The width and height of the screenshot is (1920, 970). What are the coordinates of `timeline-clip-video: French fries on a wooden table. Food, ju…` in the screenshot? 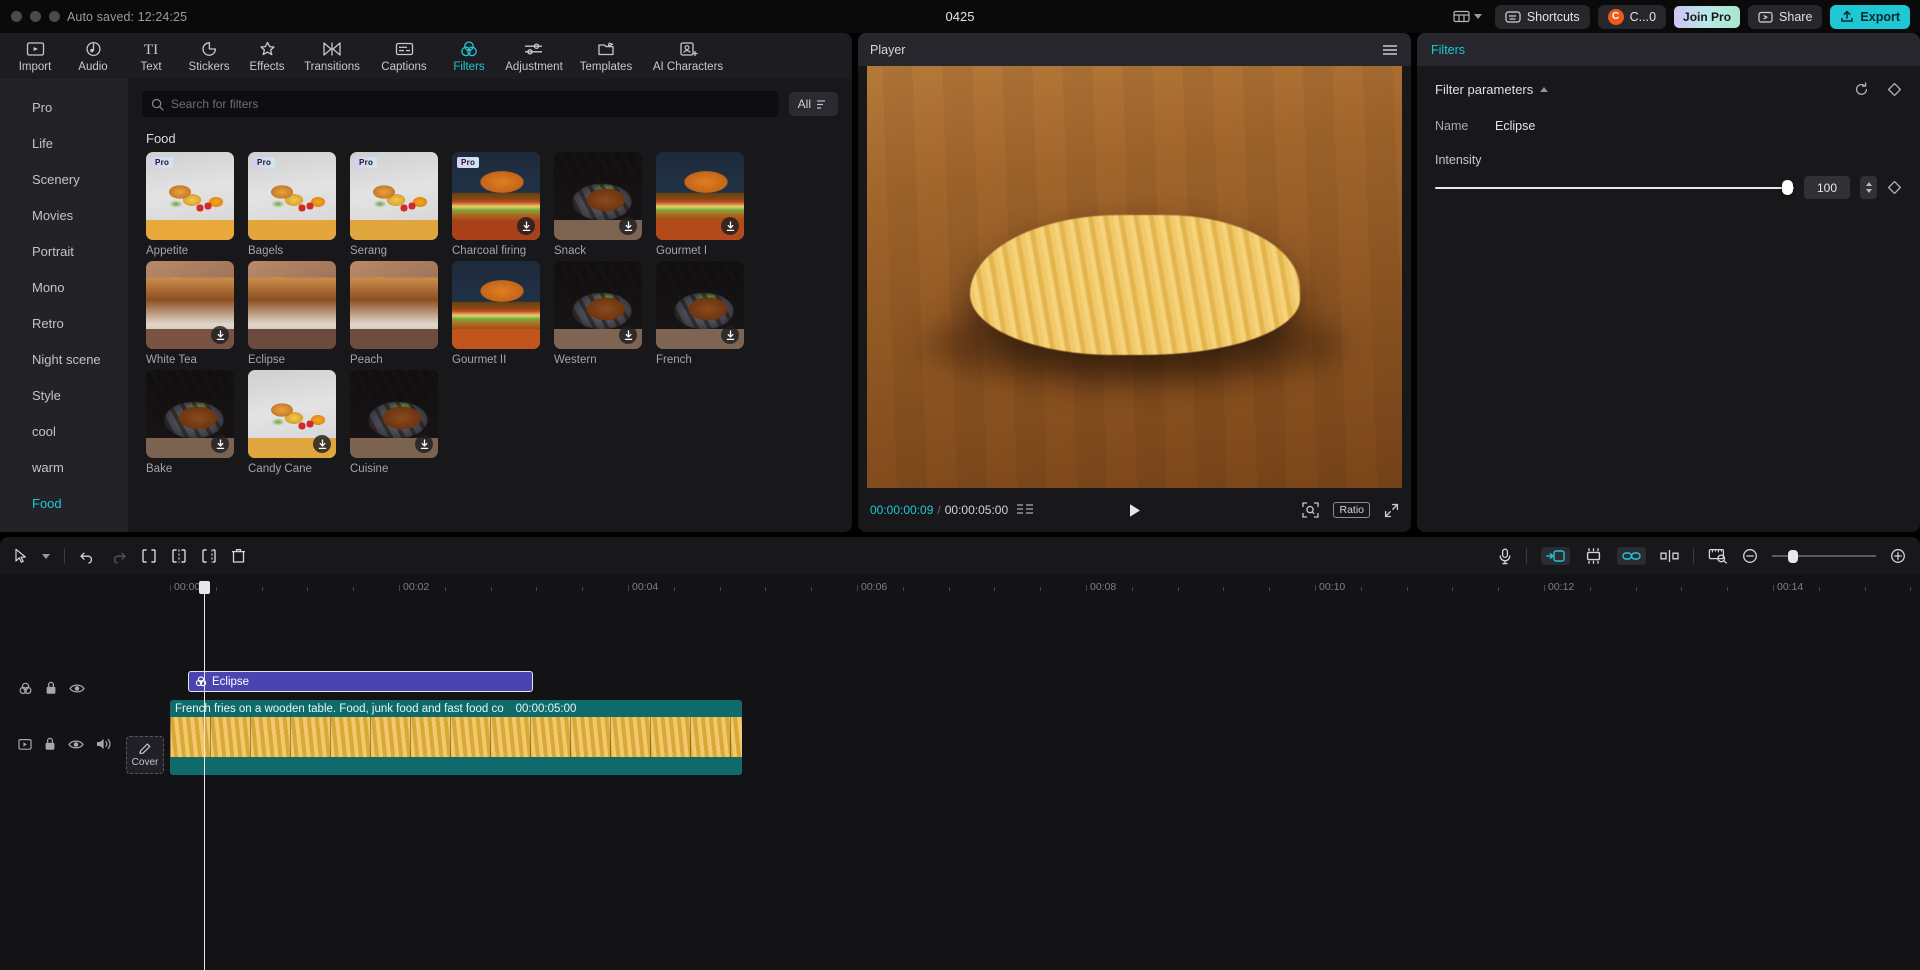 It's located at (456, 737).